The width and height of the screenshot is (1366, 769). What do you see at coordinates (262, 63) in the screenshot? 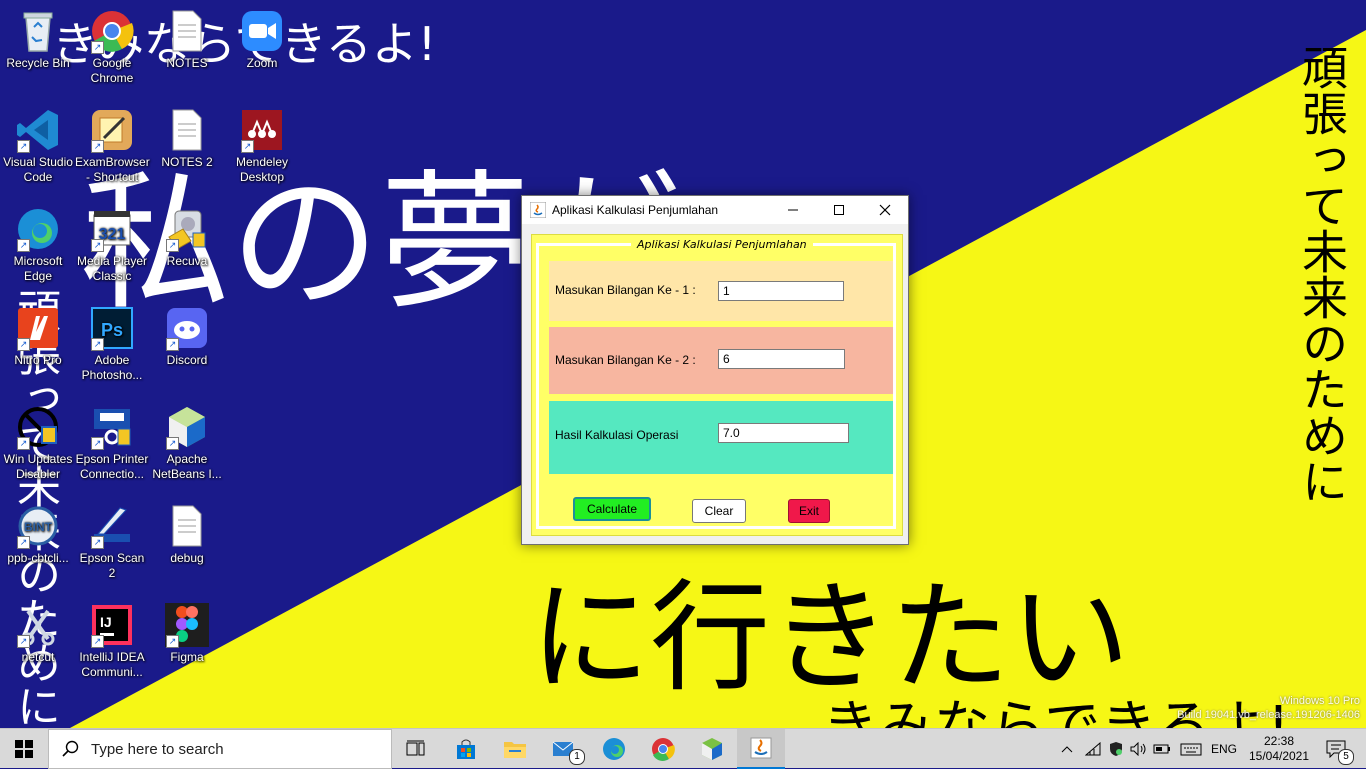
I see `desktop-icon-label: Zoom` at bounding box center [262, 63].